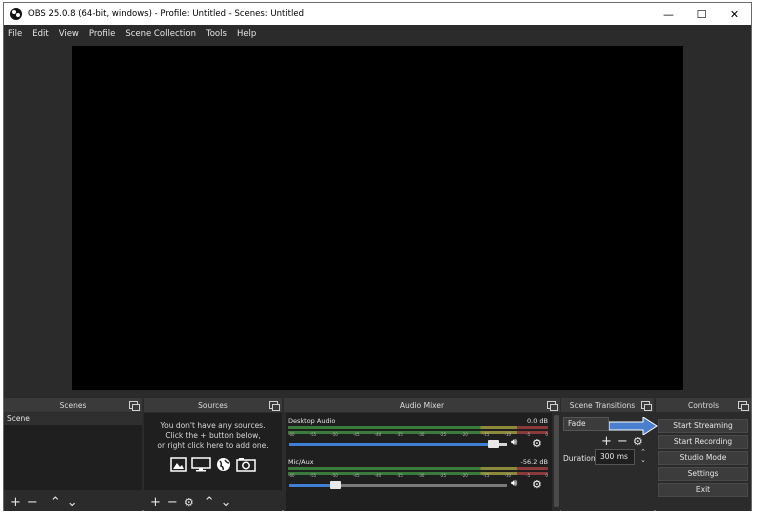 Image resolution: width=759 pixels, height=520 pixels. I want to click on menu-profile: Profile, so click(102, 34).